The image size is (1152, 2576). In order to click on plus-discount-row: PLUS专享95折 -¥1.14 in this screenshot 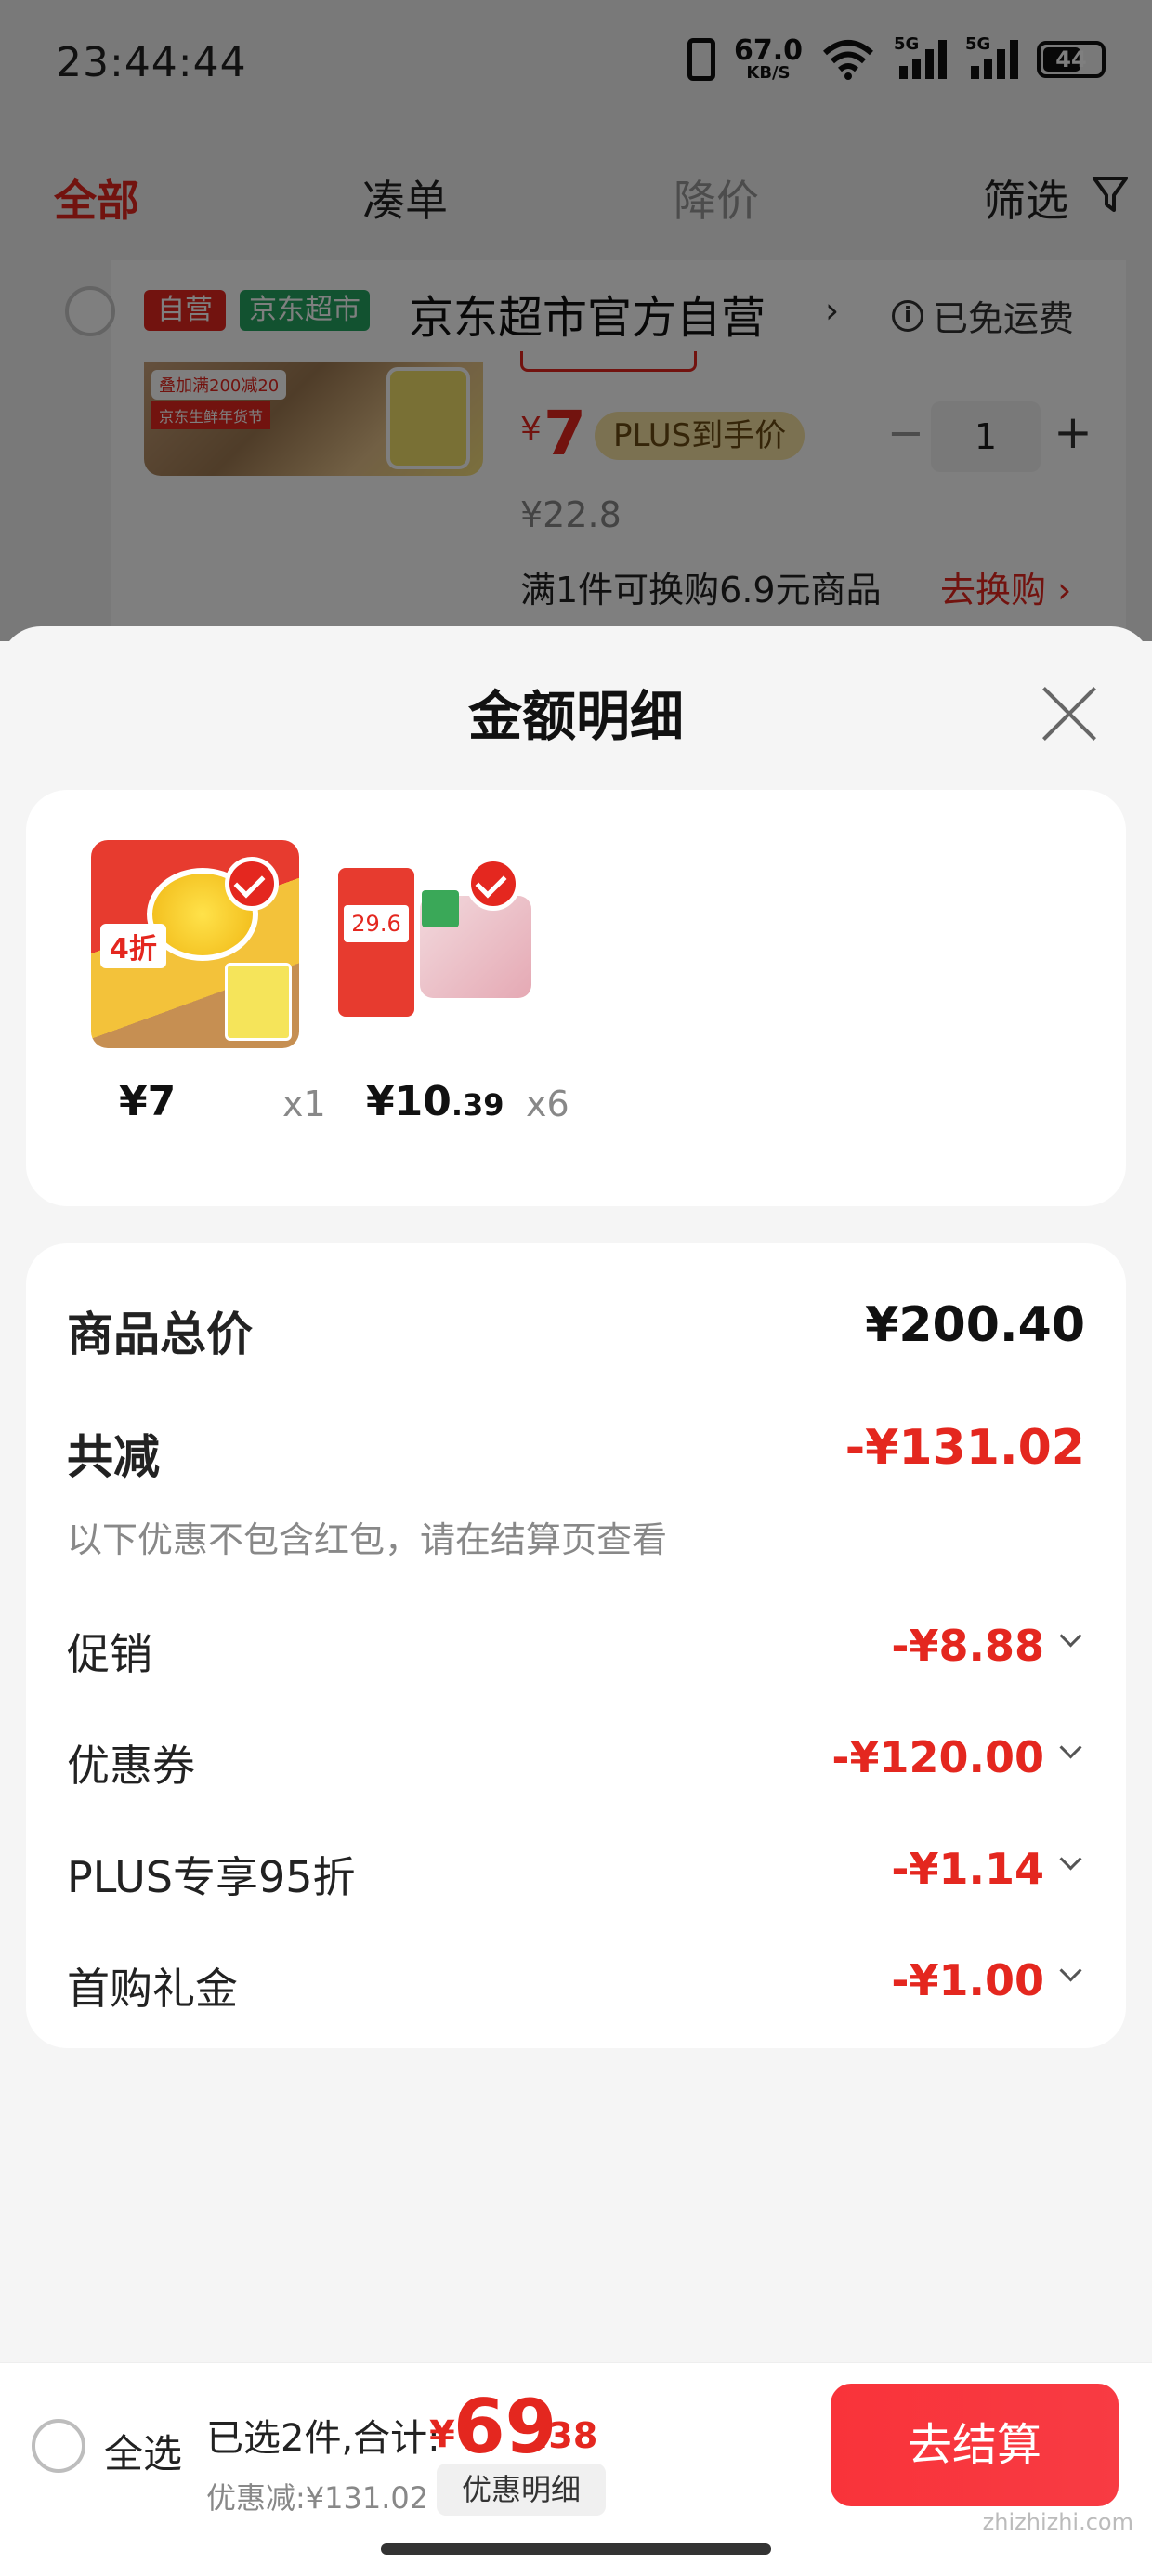, I will do `click(576, 1876)`.